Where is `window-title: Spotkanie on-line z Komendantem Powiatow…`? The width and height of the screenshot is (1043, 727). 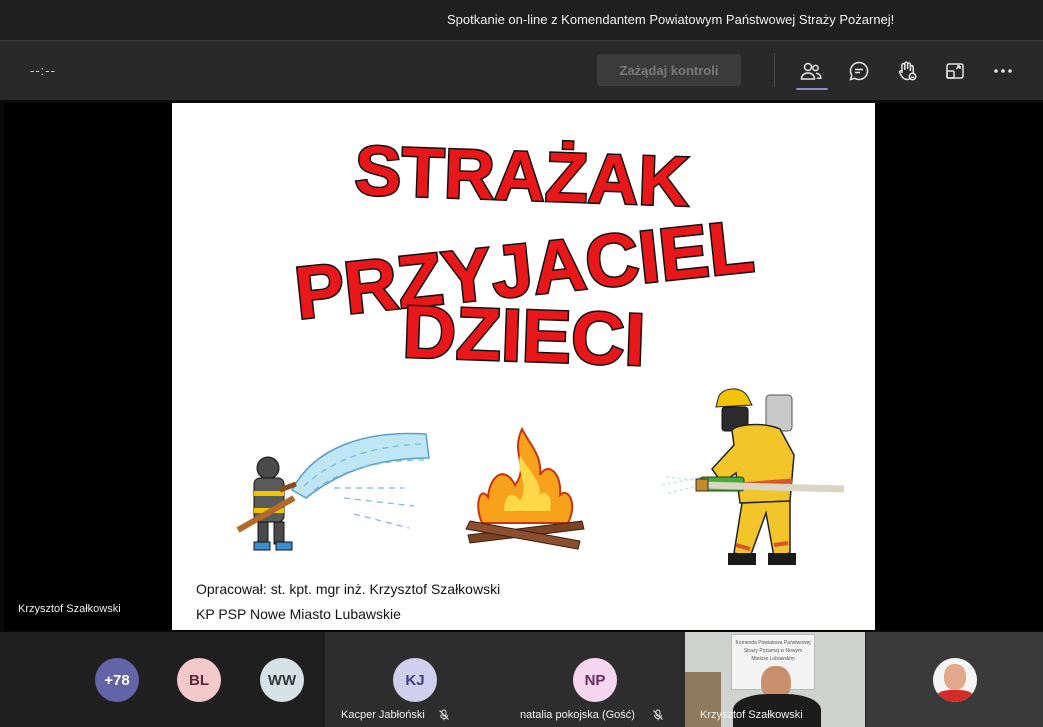 window-title: Spotkanie on-line z Komendantem Powiatow… is located at coordinates (671, 19).